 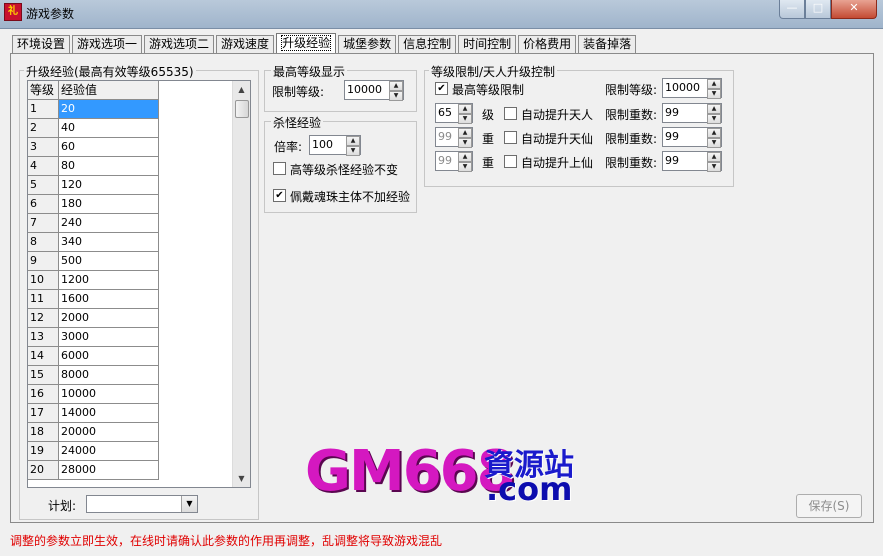 What do you see at coordinates (109, 128) in the screenshot?
I see `exp-cell: 40` at bounding box center [109, 128].